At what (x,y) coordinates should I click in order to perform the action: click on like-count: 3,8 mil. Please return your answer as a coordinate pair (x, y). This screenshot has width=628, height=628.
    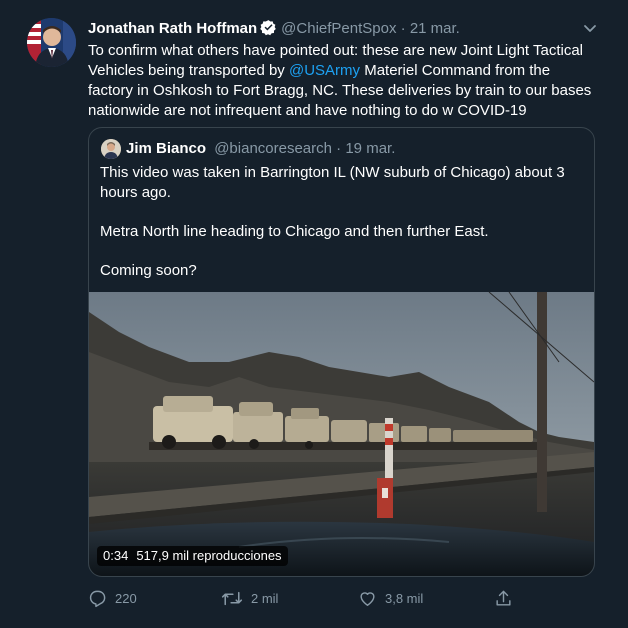
    Looking at the image, I should click on (404, 598).